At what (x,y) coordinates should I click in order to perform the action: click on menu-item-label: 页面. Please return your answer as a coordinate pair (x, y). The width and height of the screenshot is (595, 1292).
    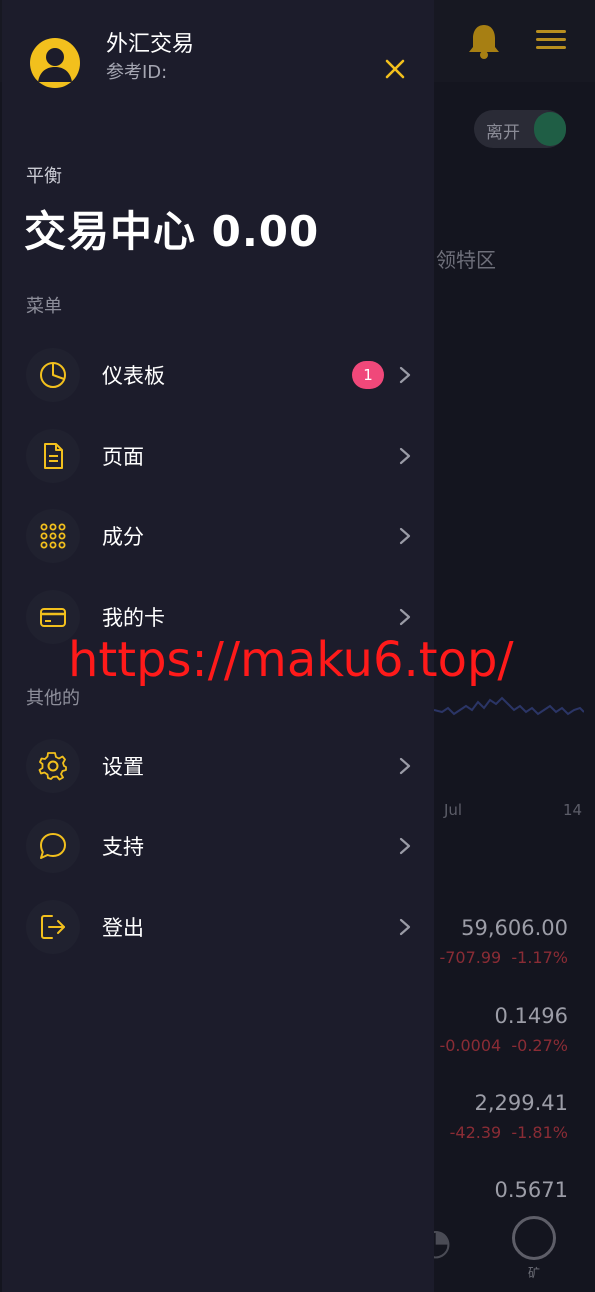
    Looking at the image, I should click on (123, 457).